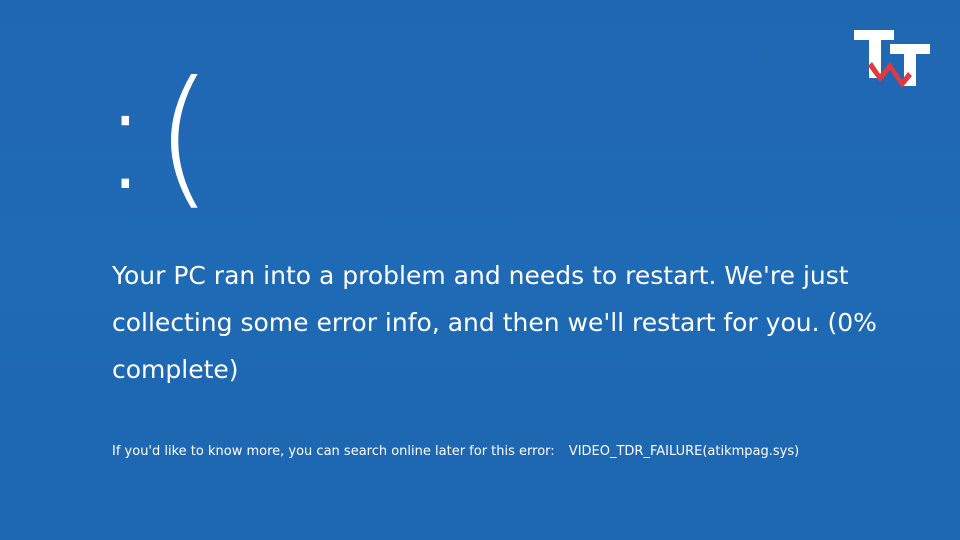  I want to click on sad-face-emoticon: :(, so click(159, 137).